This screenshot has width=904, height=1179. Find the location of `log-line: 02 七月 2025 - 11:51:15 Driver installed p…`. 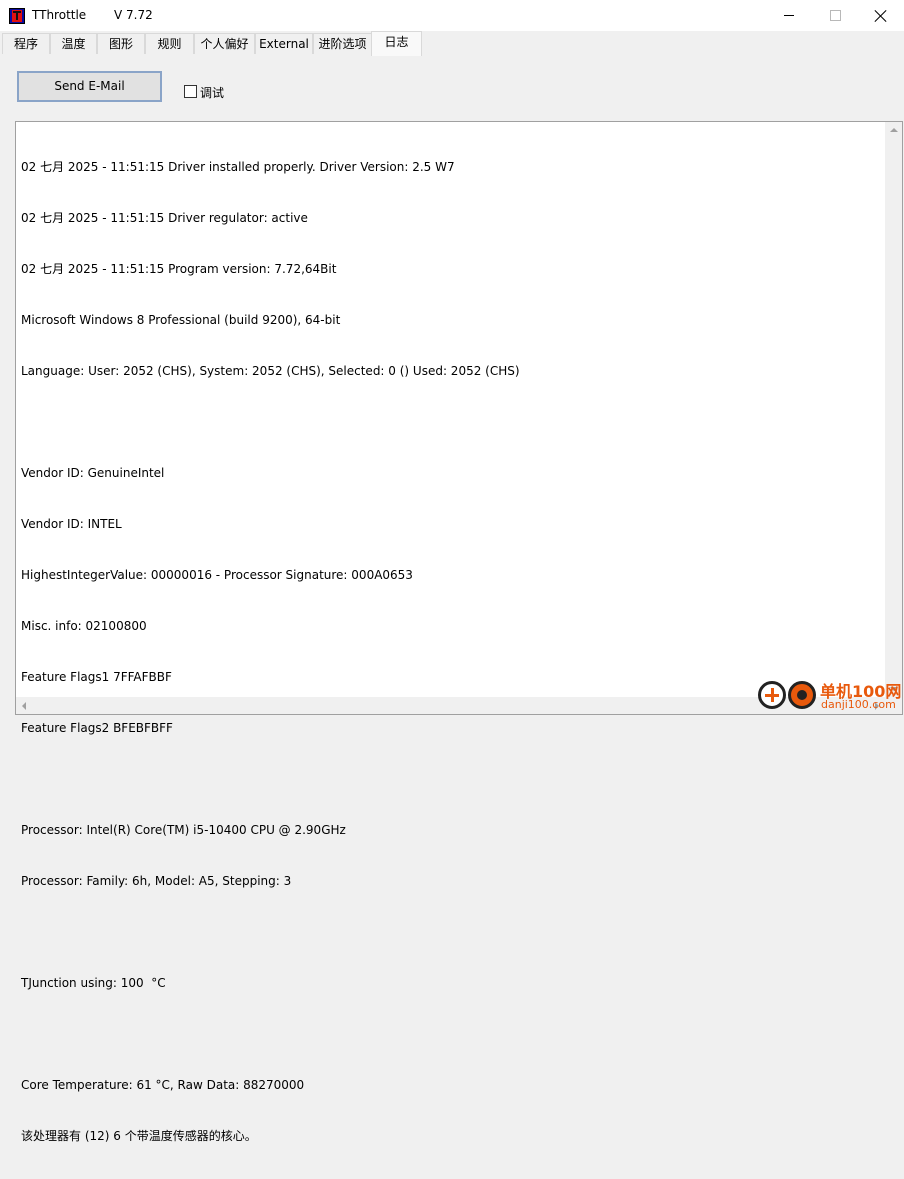

log-line: 02 七月 2025 - 11:51:15 Driver installed p… is located at coordinates (238, 167).